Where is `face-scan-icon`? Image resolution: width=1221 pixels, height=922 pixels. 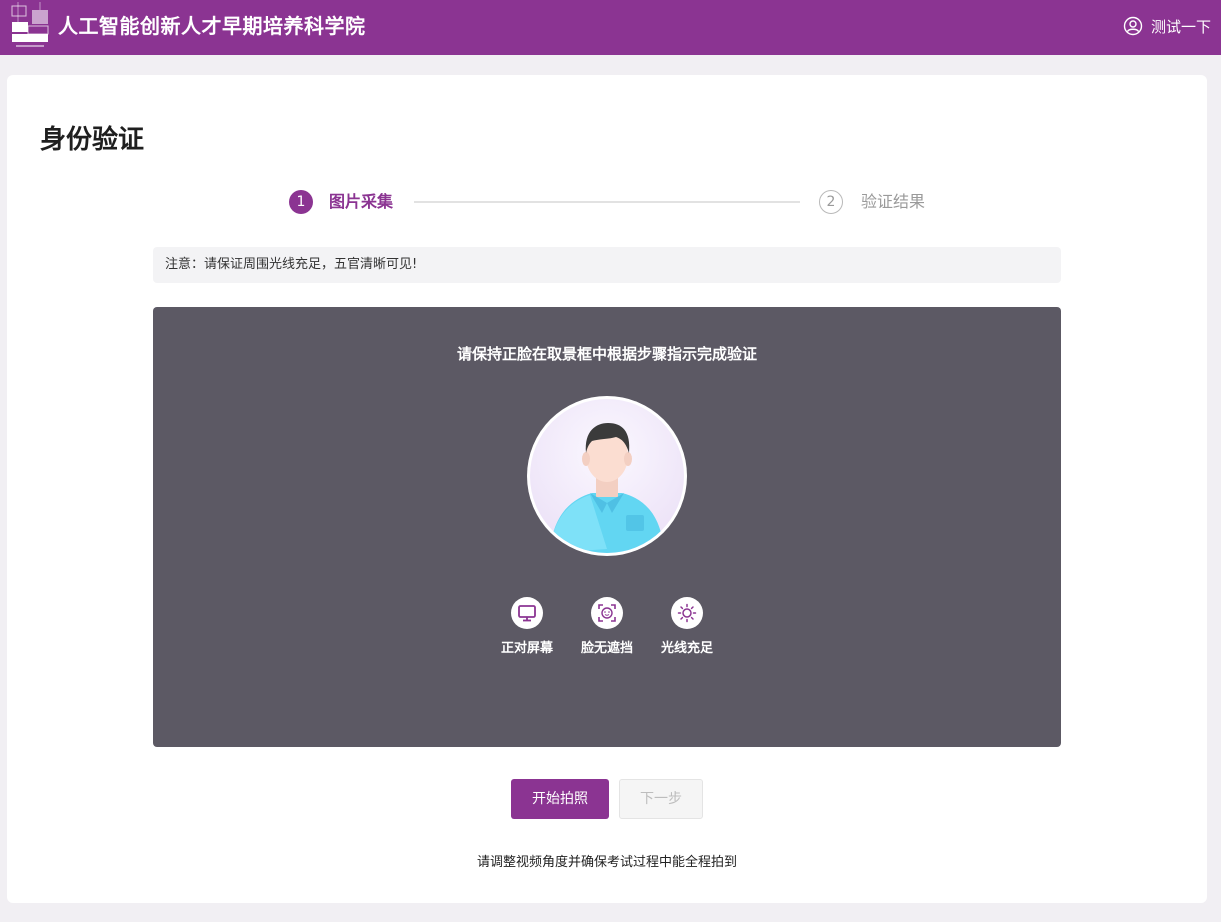
face-scan-icon is located at coordinates (607, 613).